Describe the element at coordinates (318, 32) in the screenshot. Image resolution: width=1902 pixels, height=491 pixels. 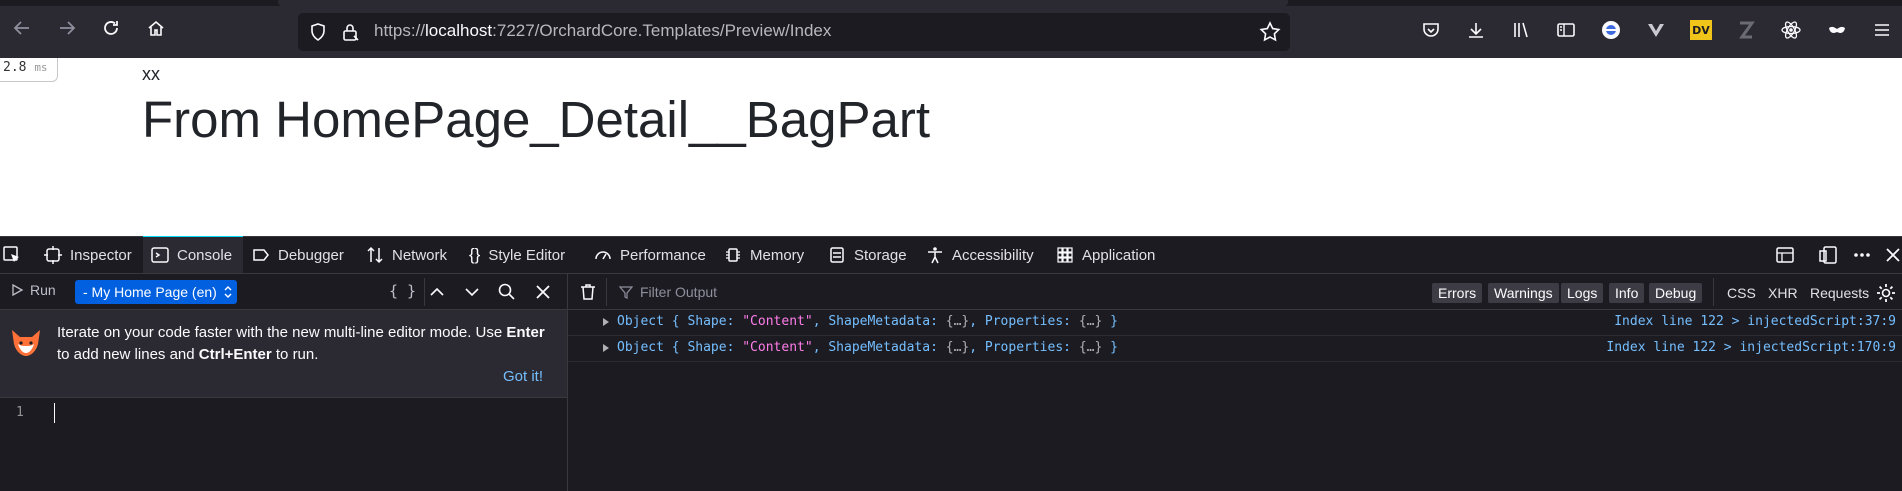
I see `tracking-shield-icon` at that location.